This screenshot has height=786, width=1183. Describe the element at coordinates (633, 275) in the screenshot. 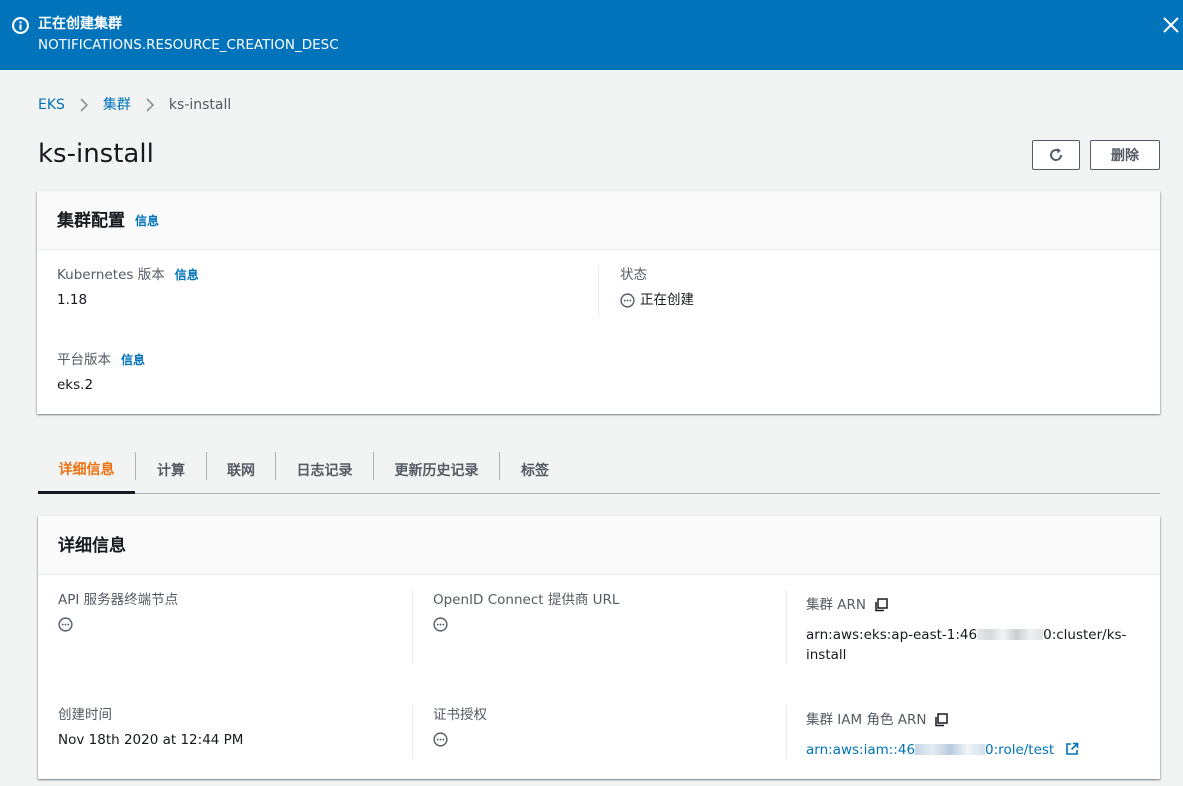

I see `status-label: 状态` at that location.